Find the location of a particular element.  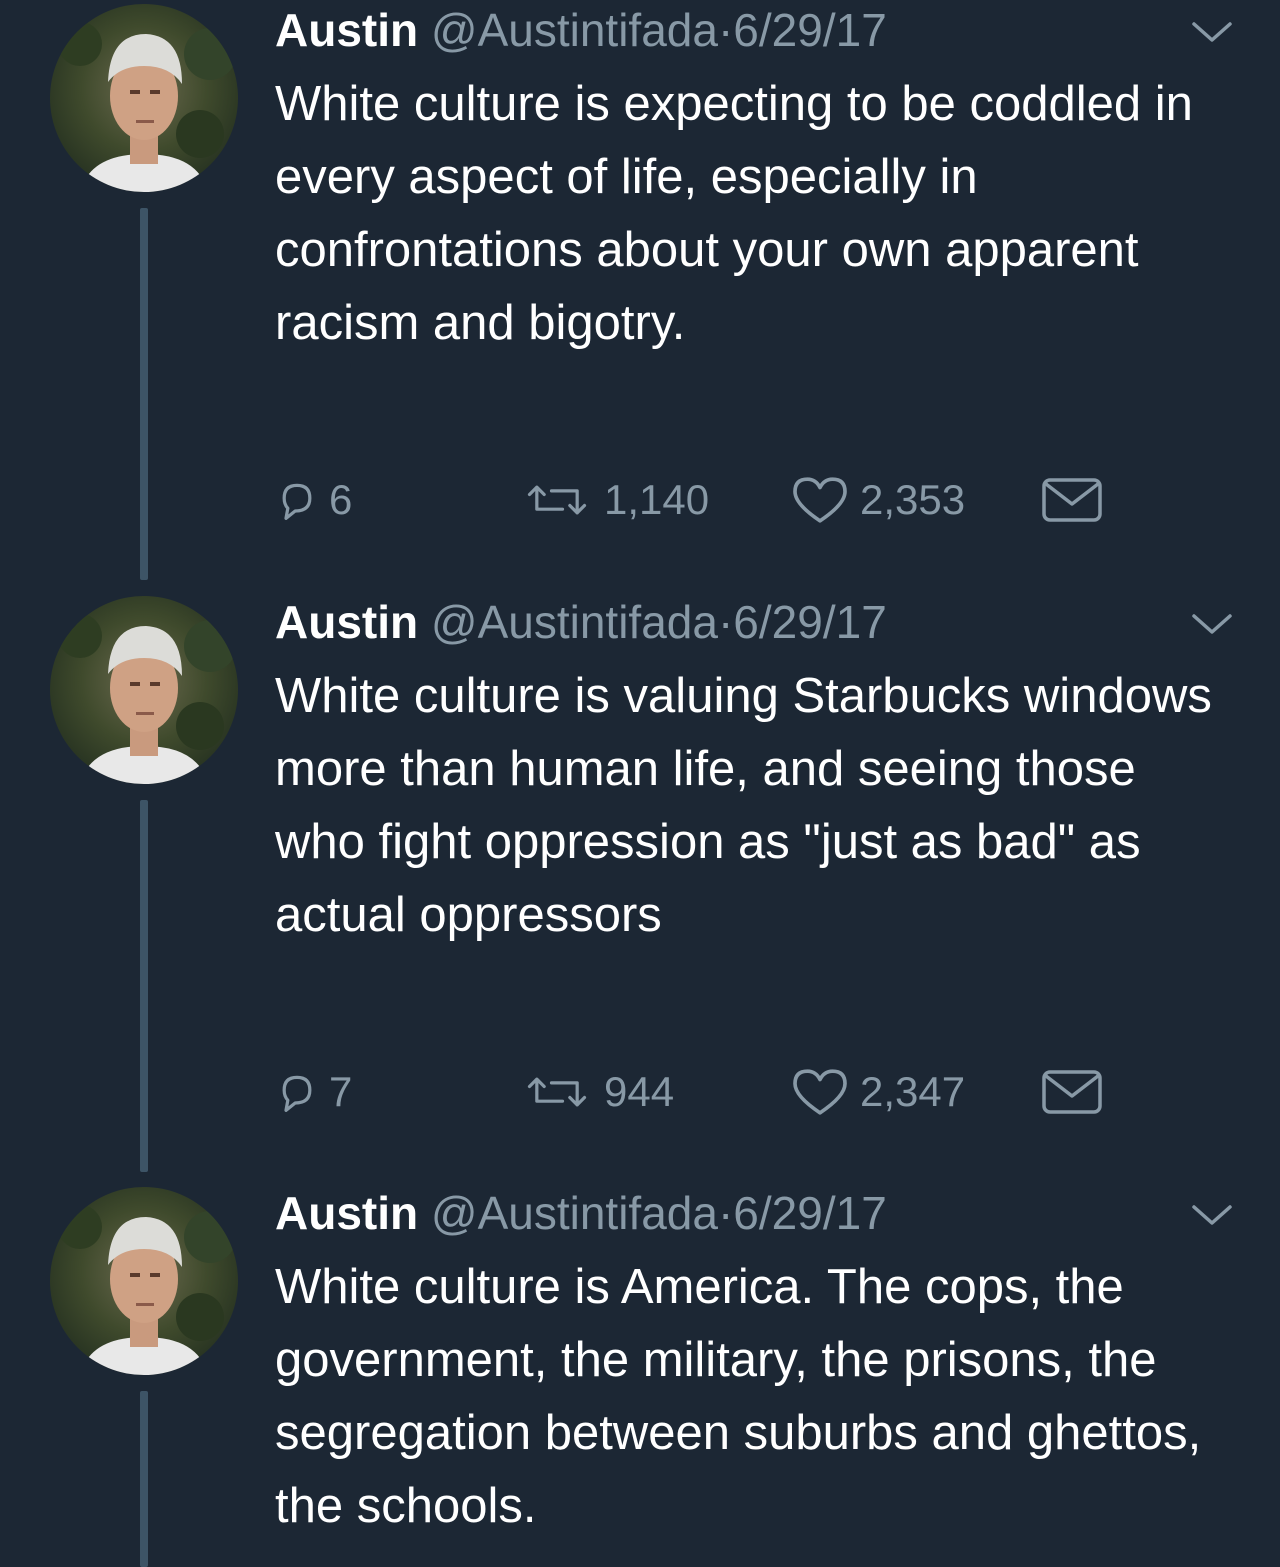

like-count: 2,353 is located at coordinates (913, 499).